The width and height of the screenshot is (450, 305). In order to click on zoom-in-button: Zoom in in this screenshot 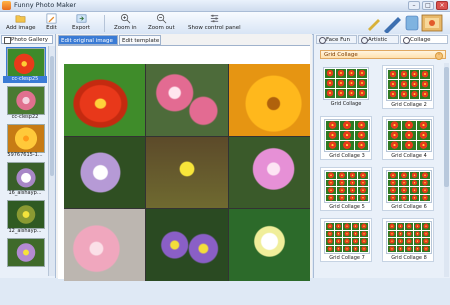, I will do `click(125, 22)`.